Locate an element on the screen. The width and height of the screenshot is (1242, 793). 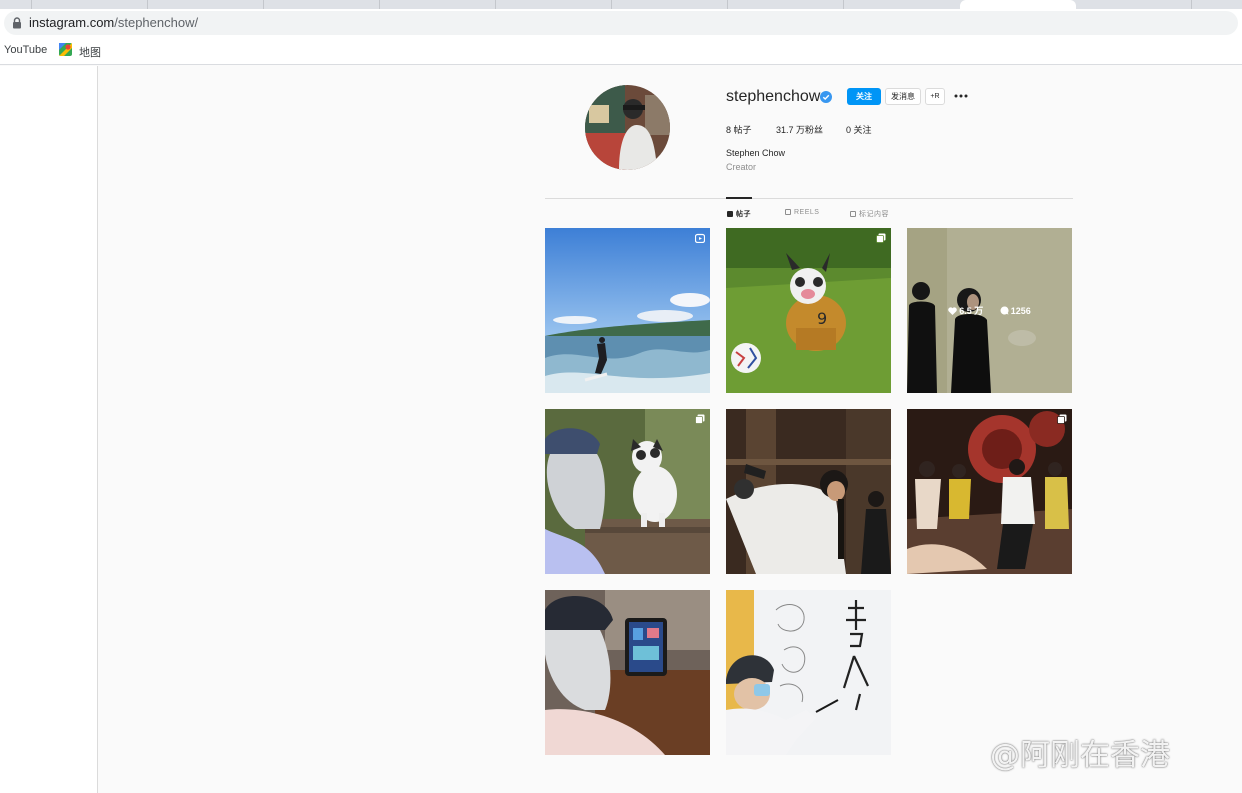
comments-stat: 1256 is located at coordinates (1015, 311).